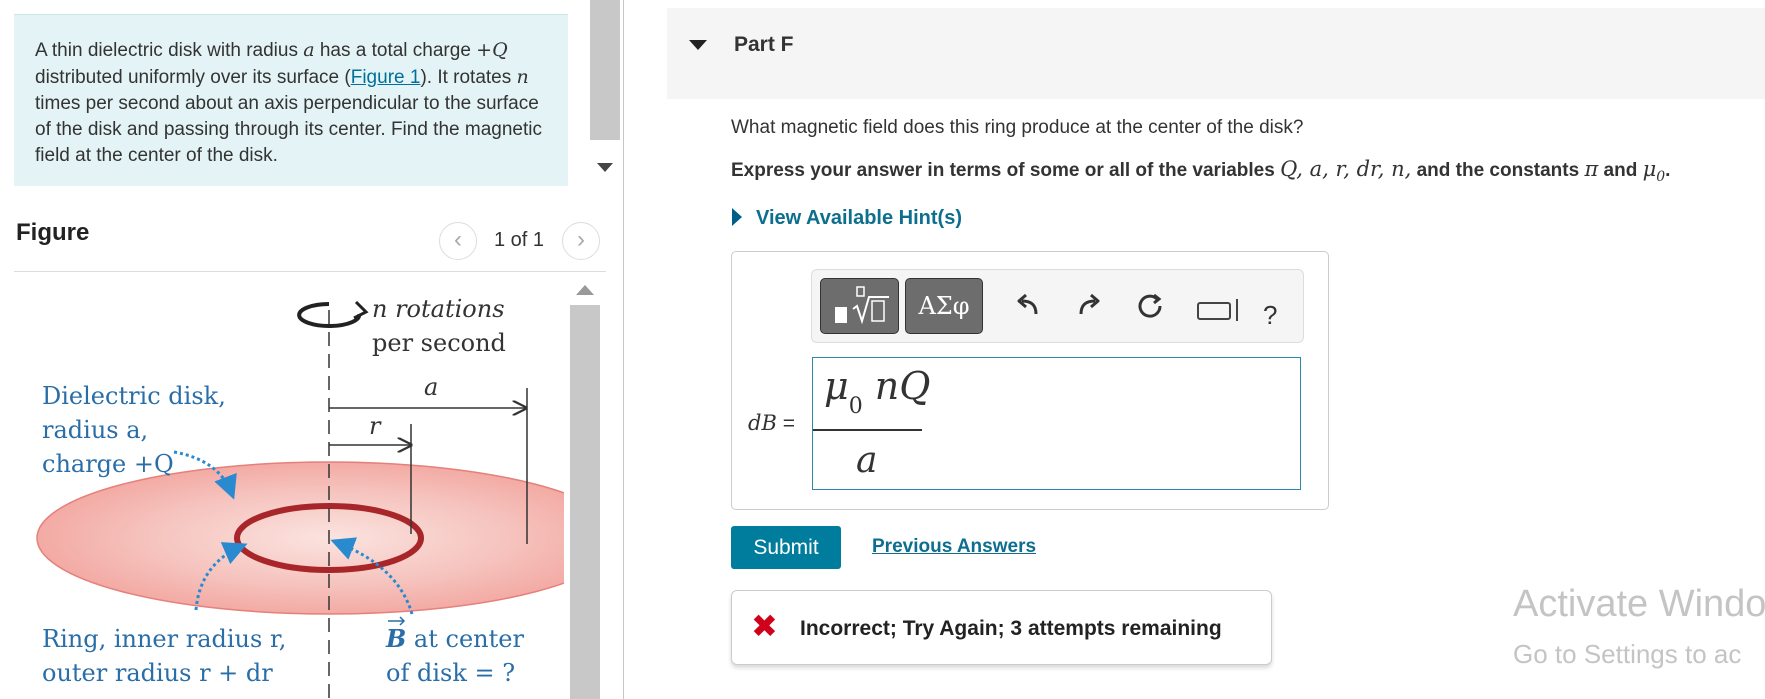 This screenshot has height=699, width=1765. I want to click on var-a: a, so click(309, 50).